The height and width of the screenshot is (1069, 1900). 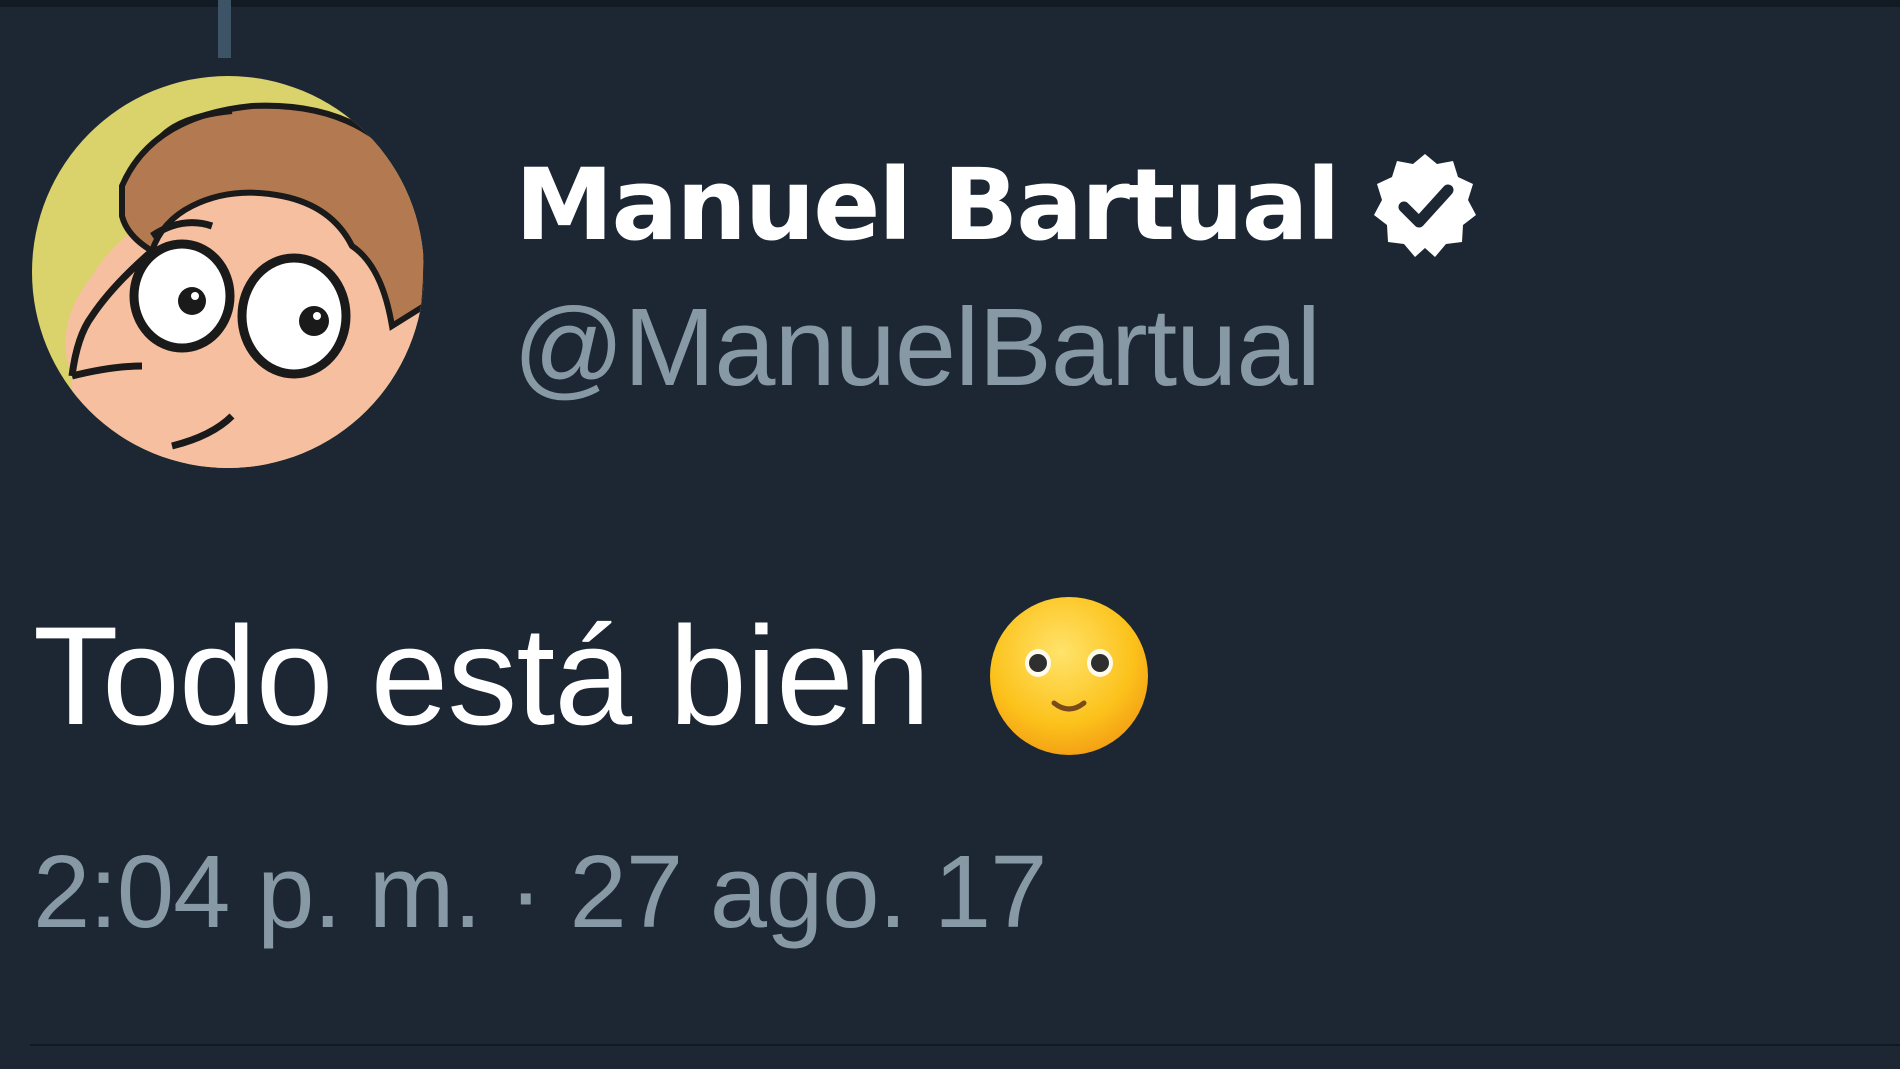 I want to click on user-handle: @ManuelBartual, so click(x=917, y=348).